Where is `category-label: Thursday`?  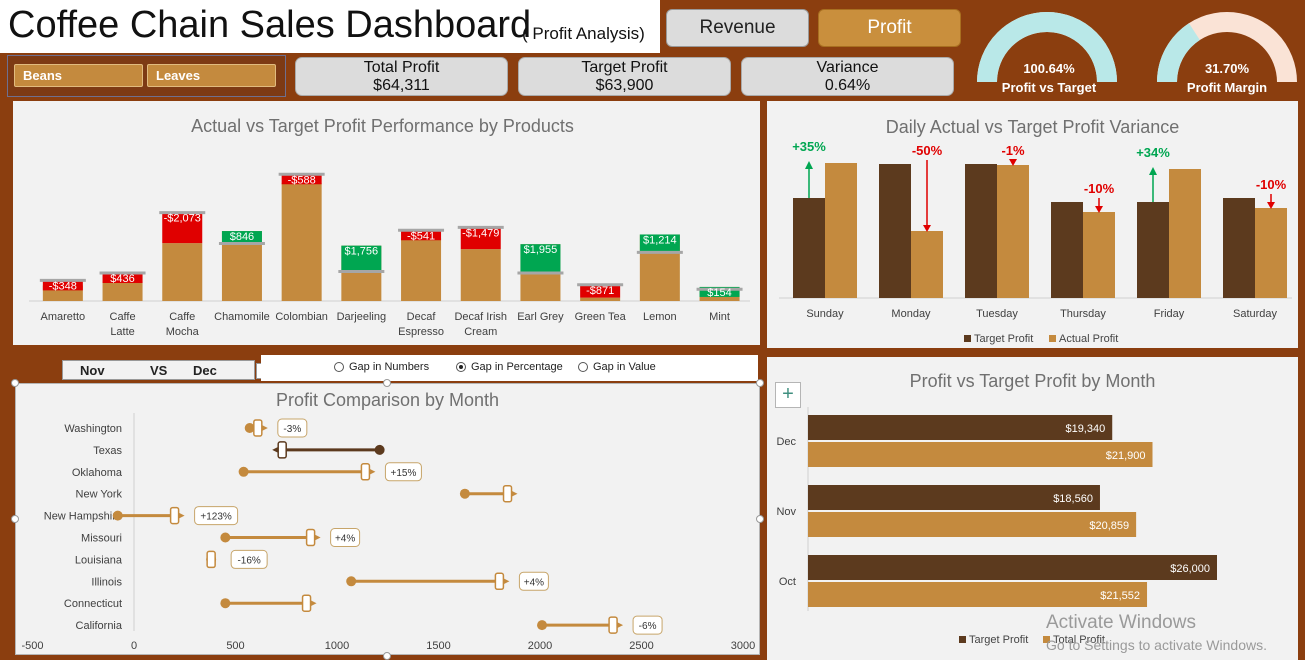 category-label: Thursday is located at coordinates (1083, 314).